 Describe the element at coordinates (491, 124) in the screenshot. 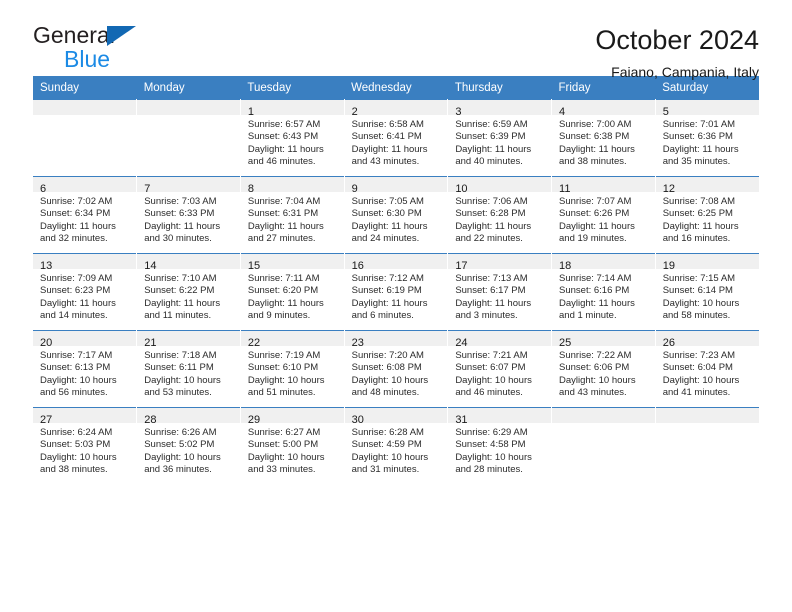

I see `sunrise-text: Sunrise: 6:59 AM` at that location.